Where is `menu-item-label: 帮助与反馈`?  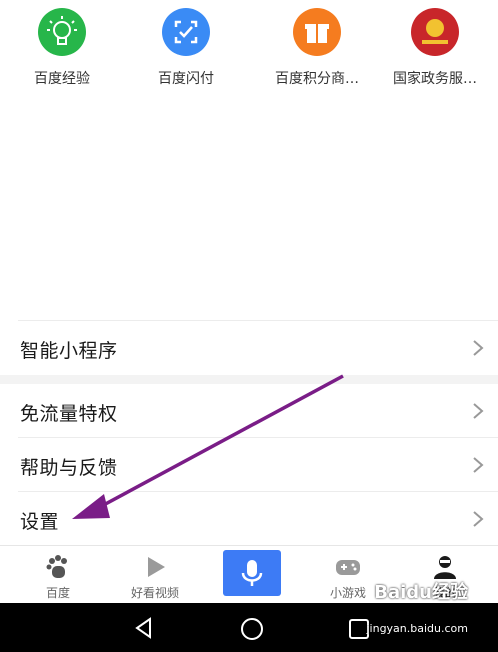 menu-item-label: 帮助与反馈 is located at coordinates (69, 468).